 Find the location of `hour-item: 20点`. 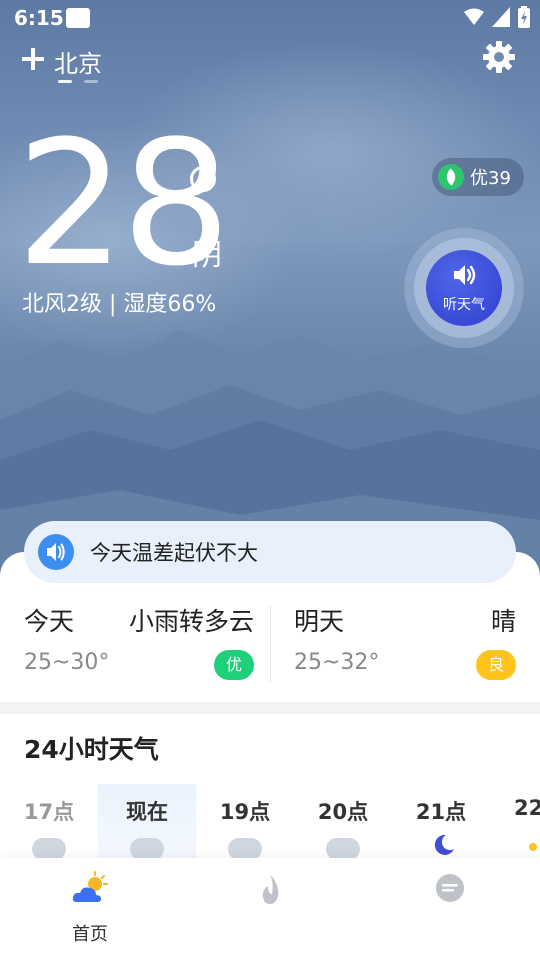

hour-item: 20点 is located at coordinates (343, 824).